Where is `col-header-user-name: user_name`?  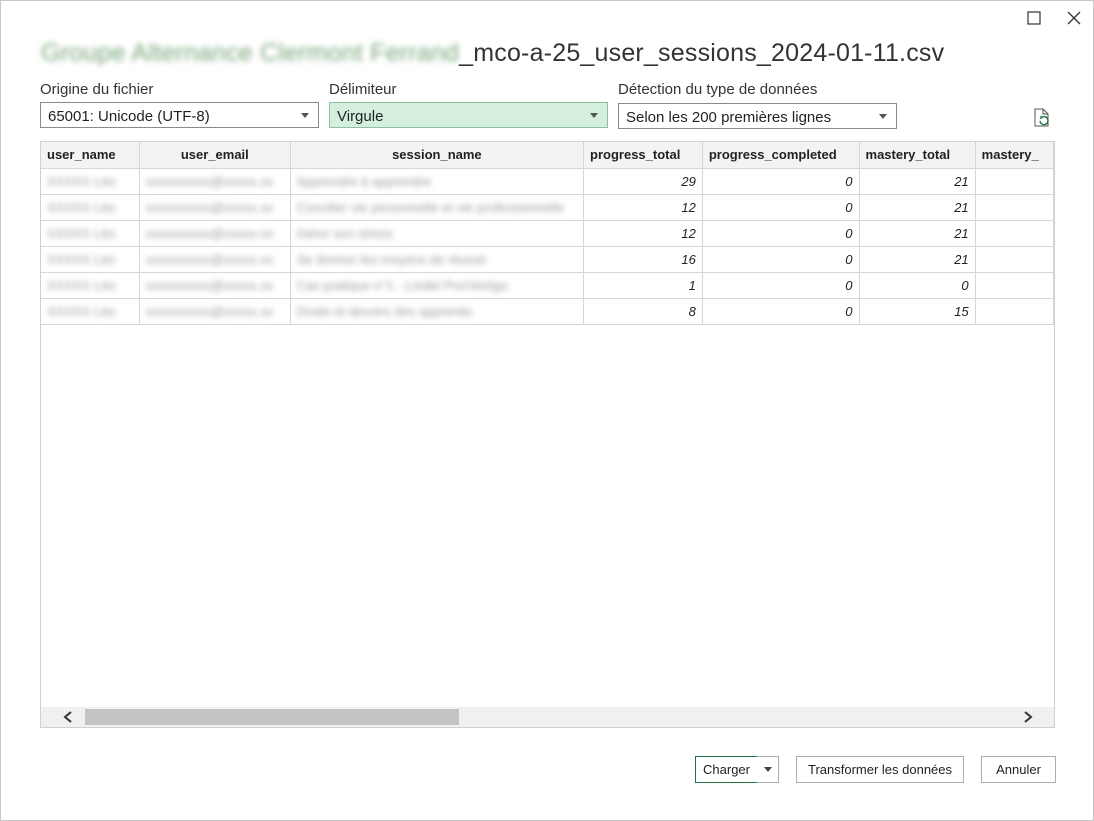
col-header-user-name: user_name is located at coordinates (90, 155).